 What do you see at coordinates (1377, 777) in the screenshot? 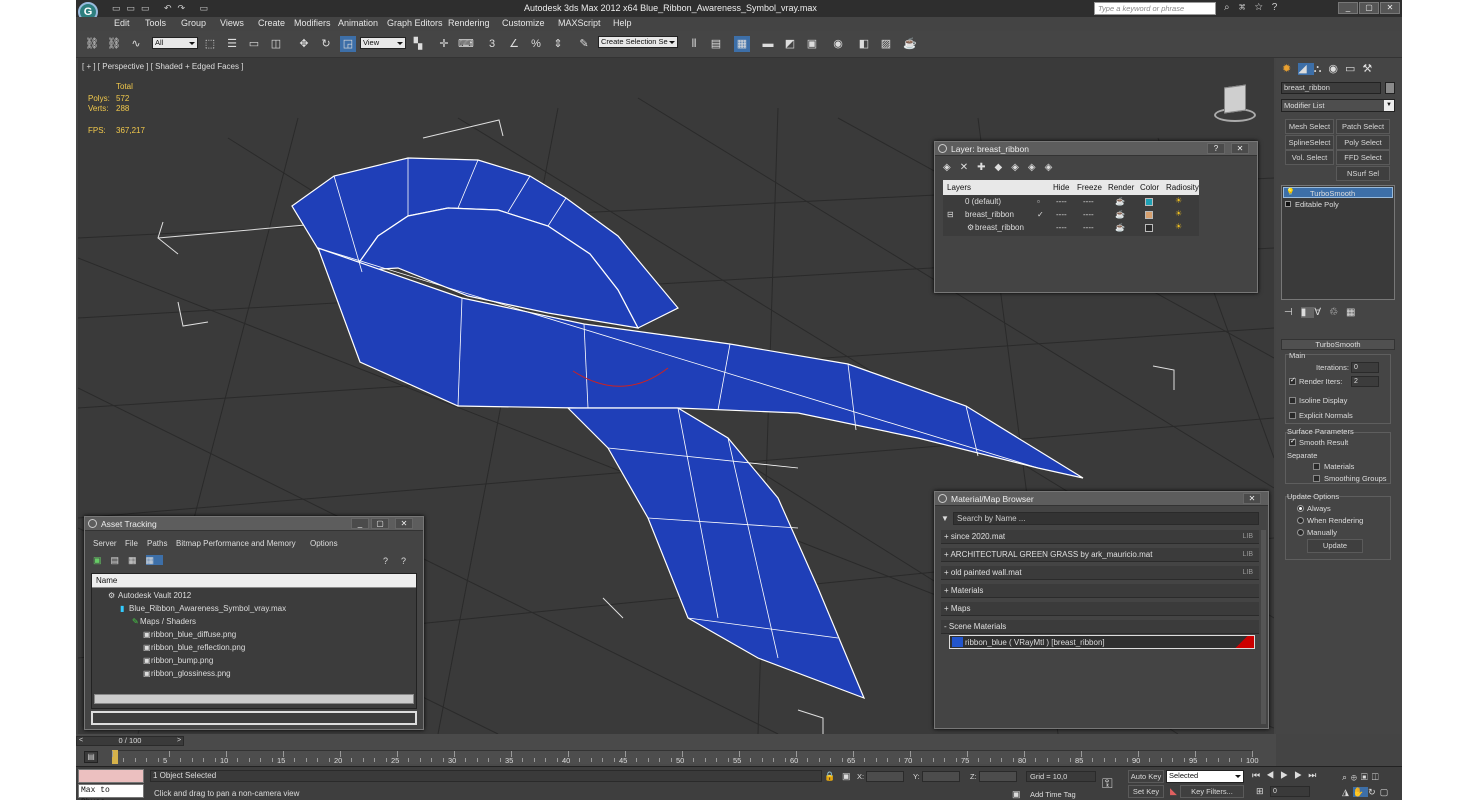
I see `zoom-extents-all-icon: ◫` at bounding box center [1377, 777].